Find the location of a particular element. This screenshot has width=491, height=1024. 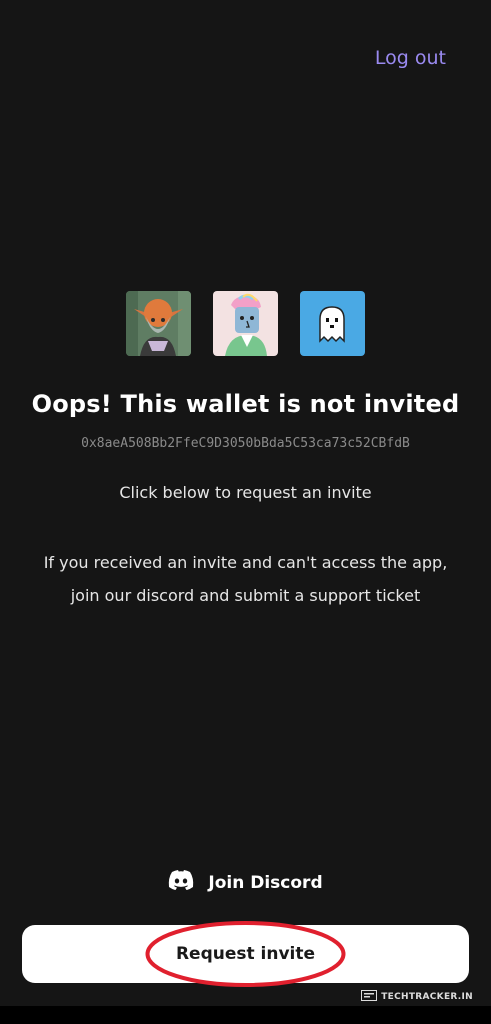

watermark-text: TECHTRACKER.IN is located at coordinates (427, 997).